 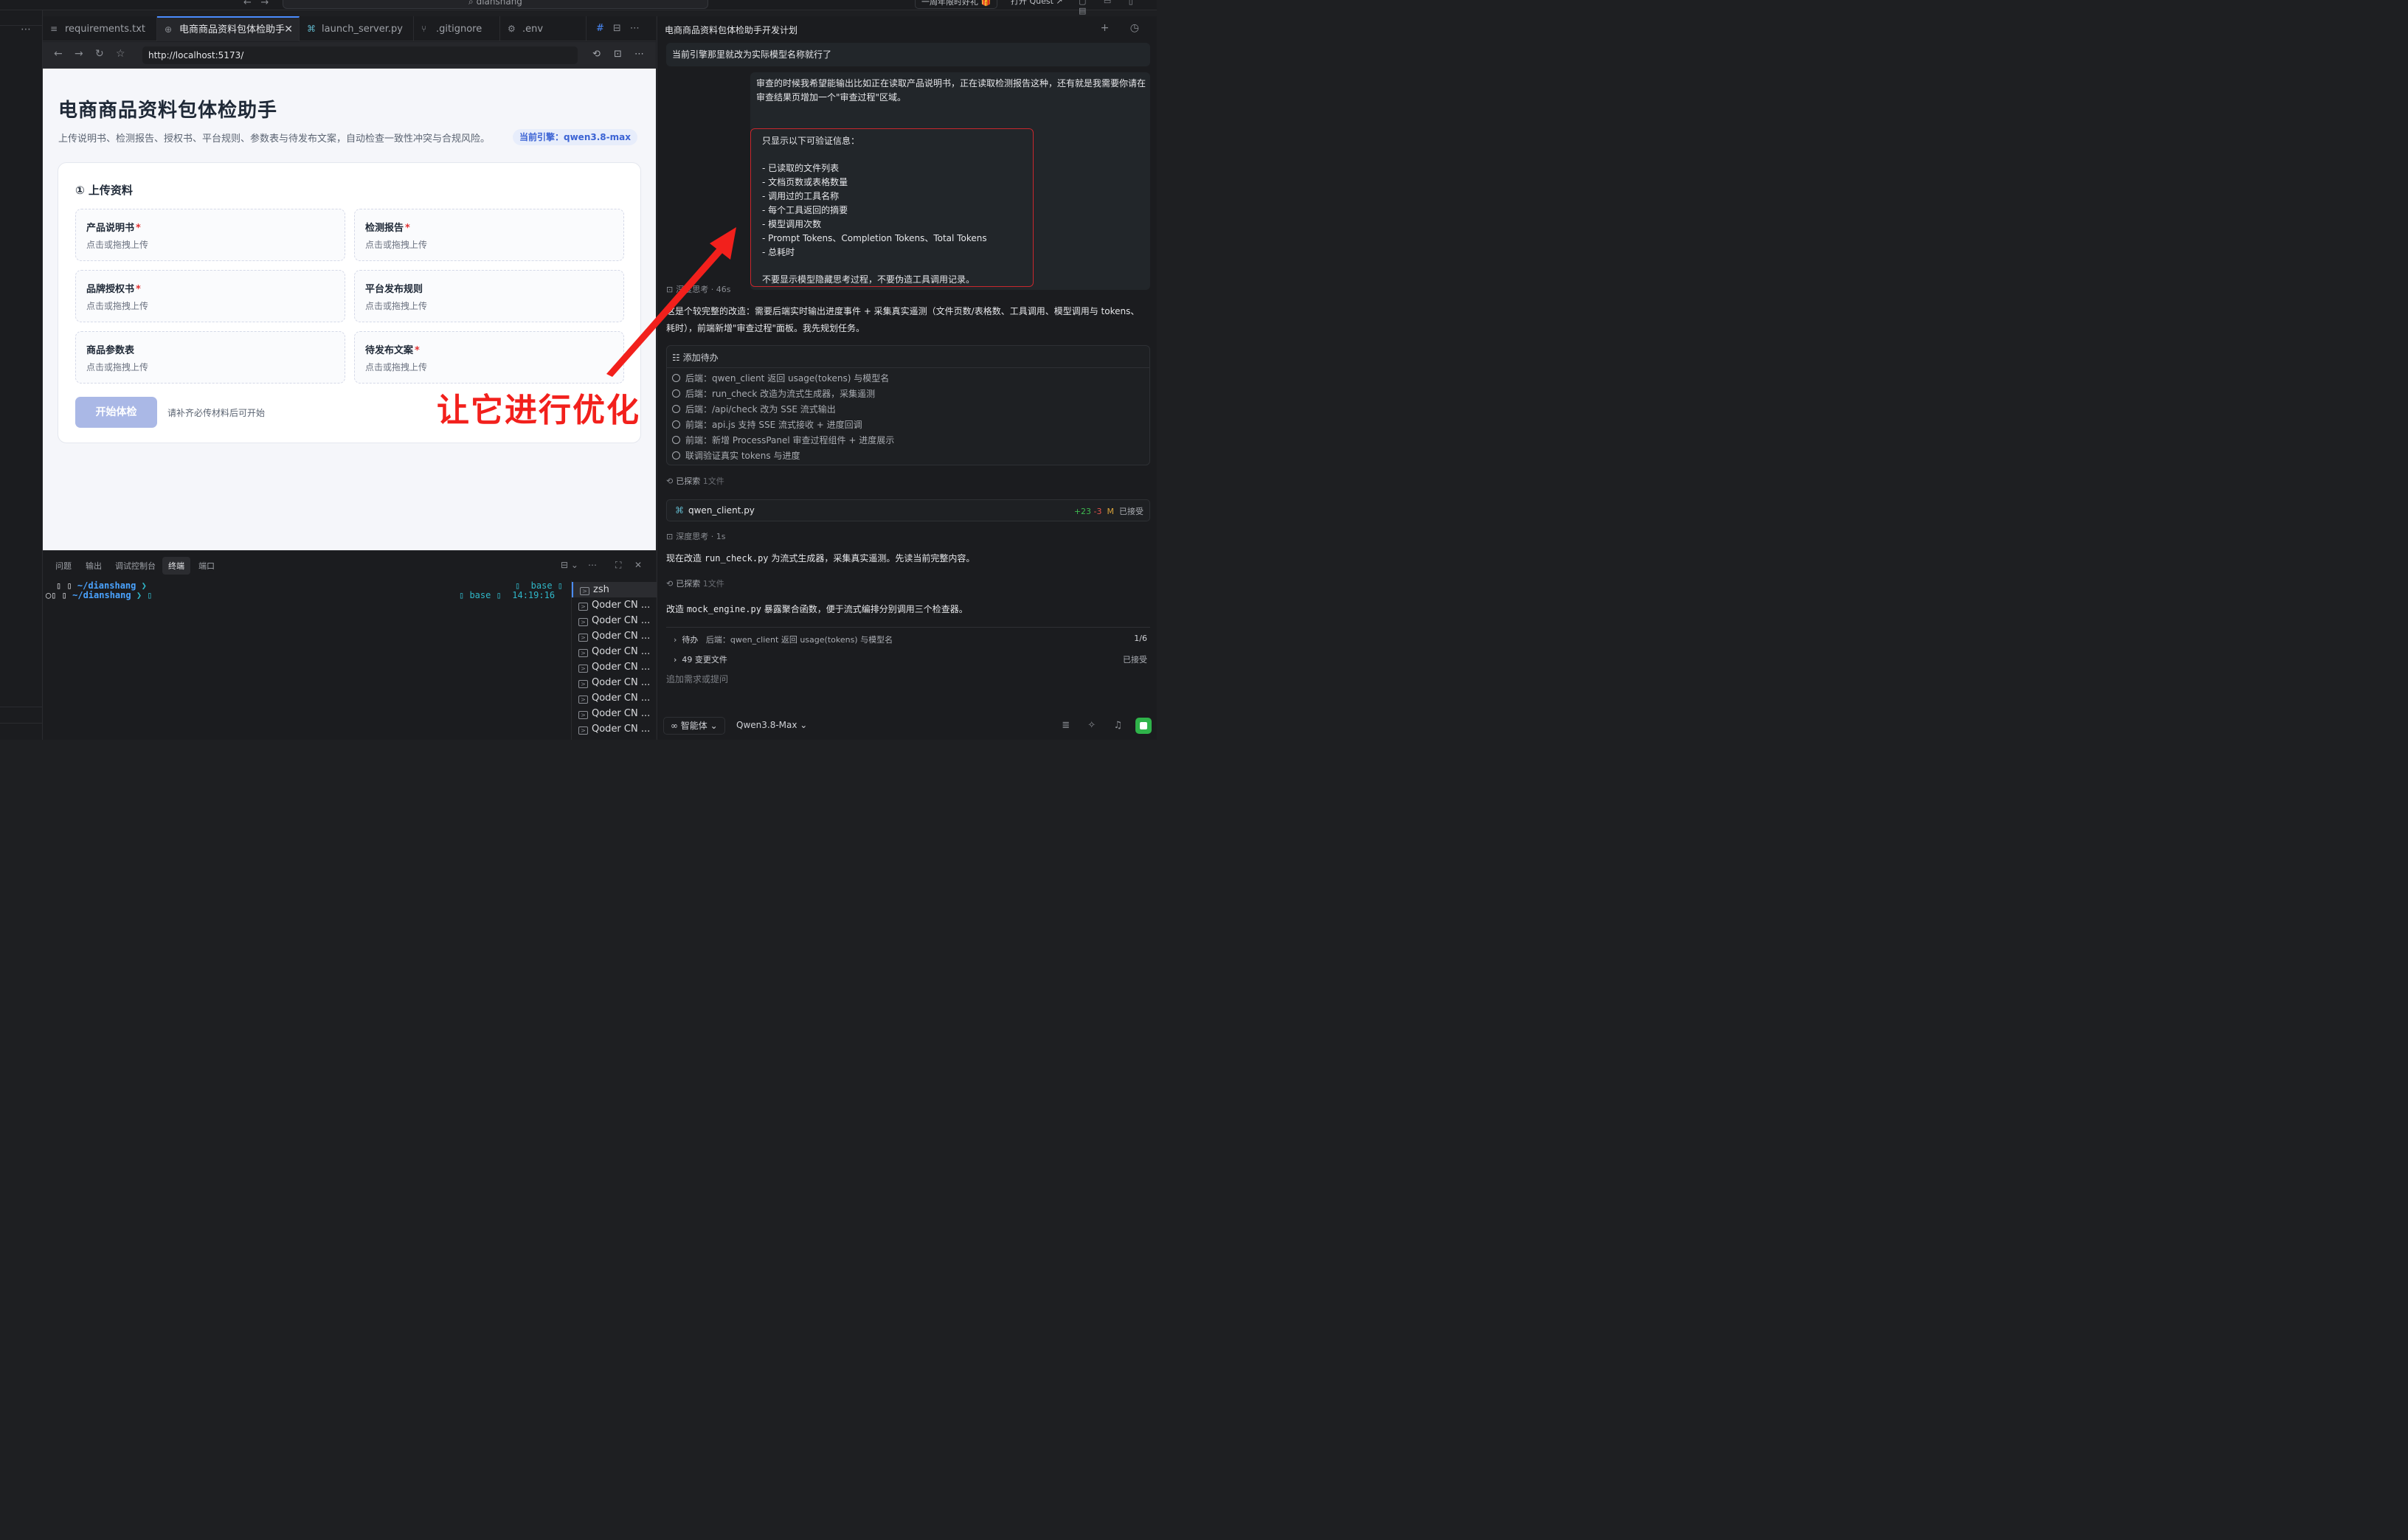 I want to click on forward-icon: →, so click(x=79, y=54).